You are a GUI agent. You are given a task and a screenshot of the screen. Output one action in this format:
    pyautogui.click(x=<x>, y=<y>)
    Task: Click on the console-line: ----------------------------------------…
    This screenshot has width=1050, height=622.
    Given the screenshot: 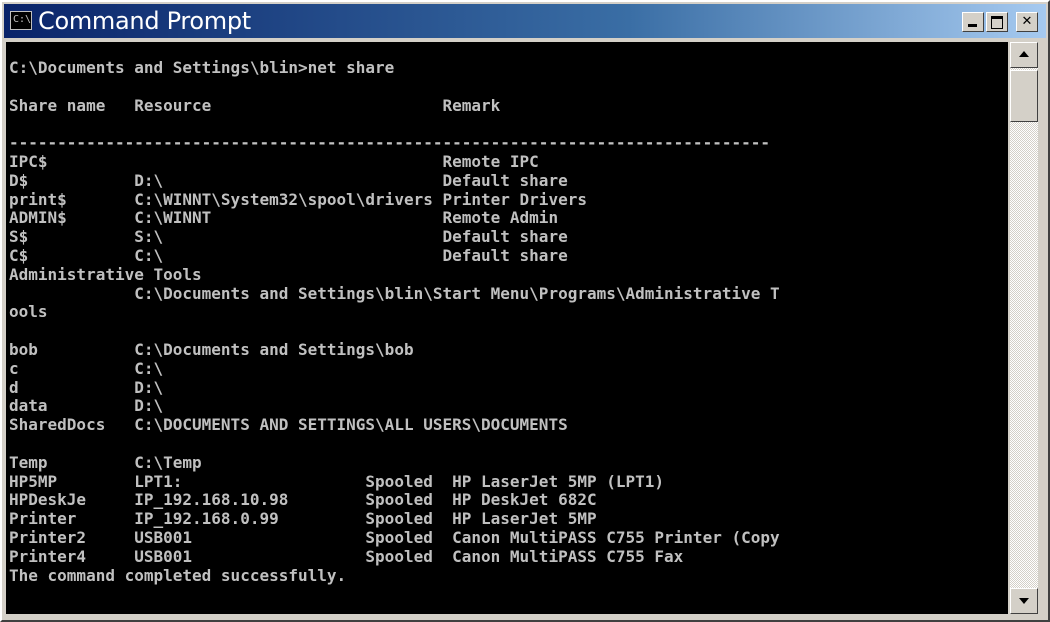 What is the action you would take?
    pyautogui.click(x=389, y=143)
    